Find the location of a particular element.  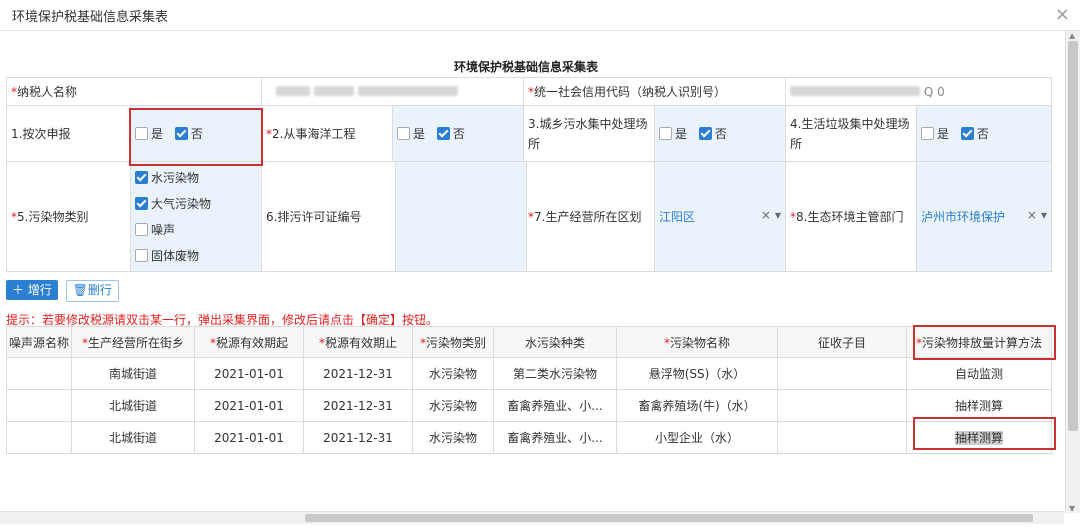

pollutant-noise-checkbox: 噪声 is located at coordinates (196, 230).